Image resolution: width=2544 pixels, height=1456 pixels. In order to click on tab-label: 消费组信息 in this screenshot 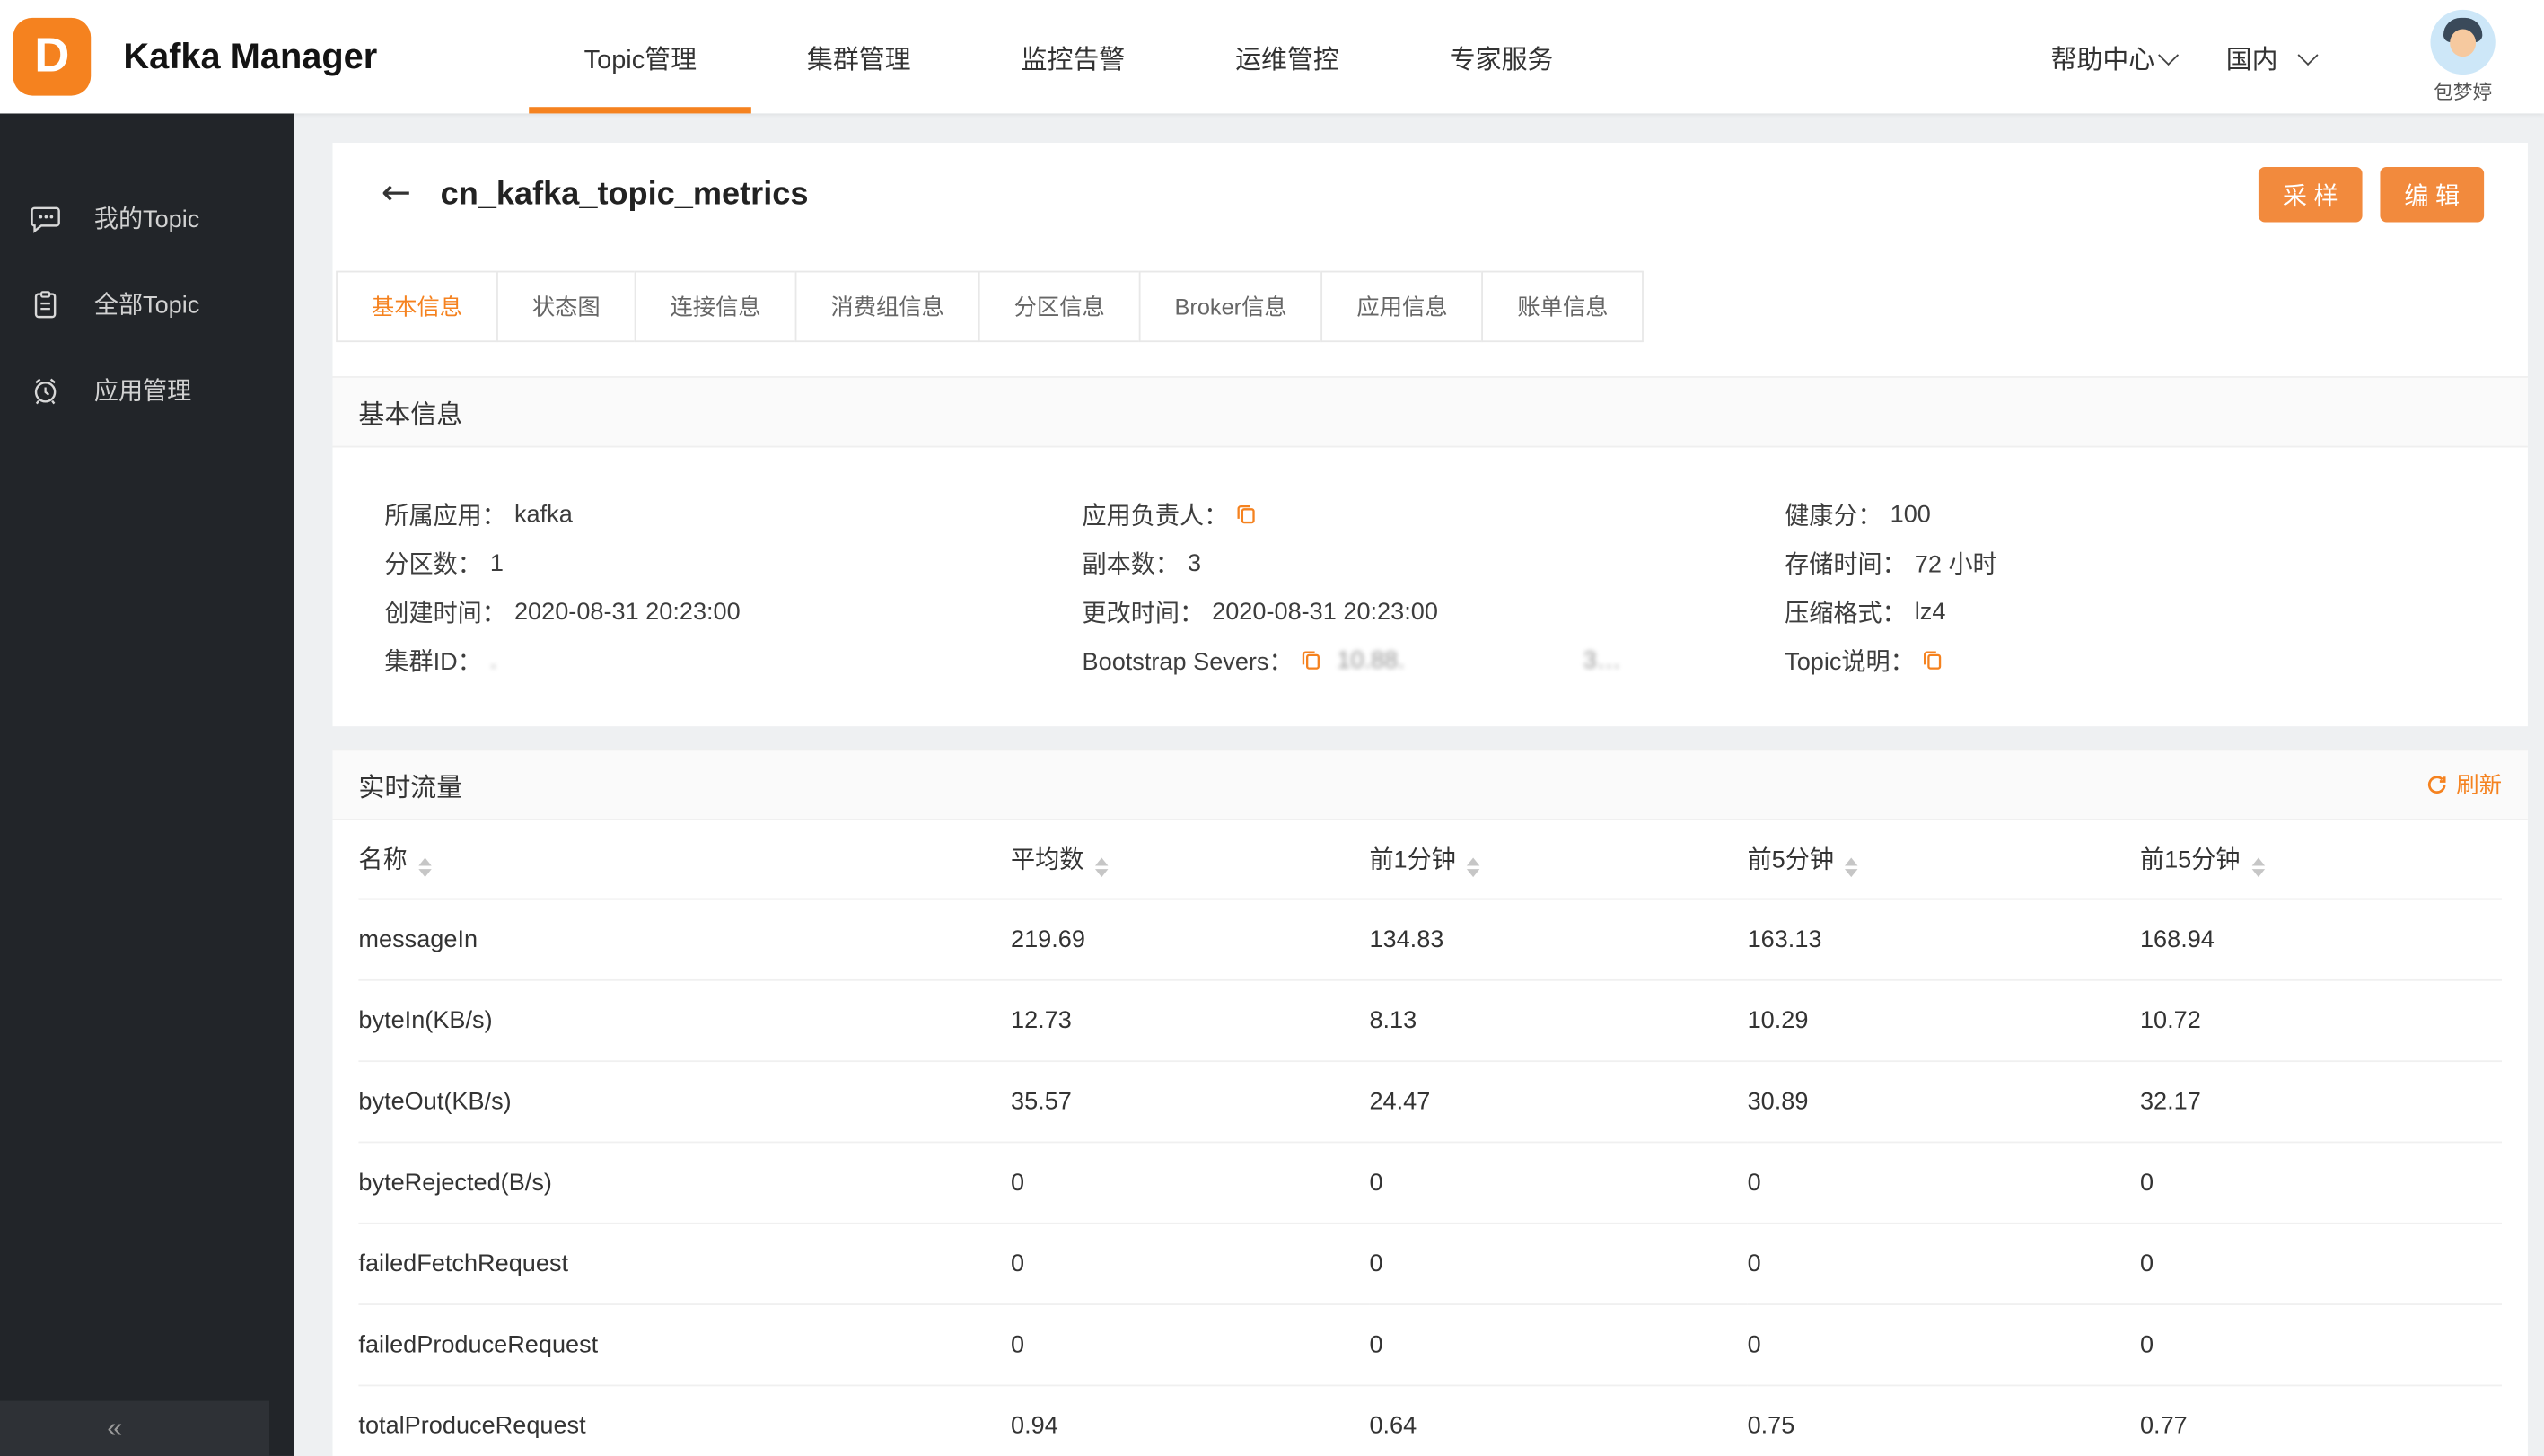, I will do `click(887, 306)`.